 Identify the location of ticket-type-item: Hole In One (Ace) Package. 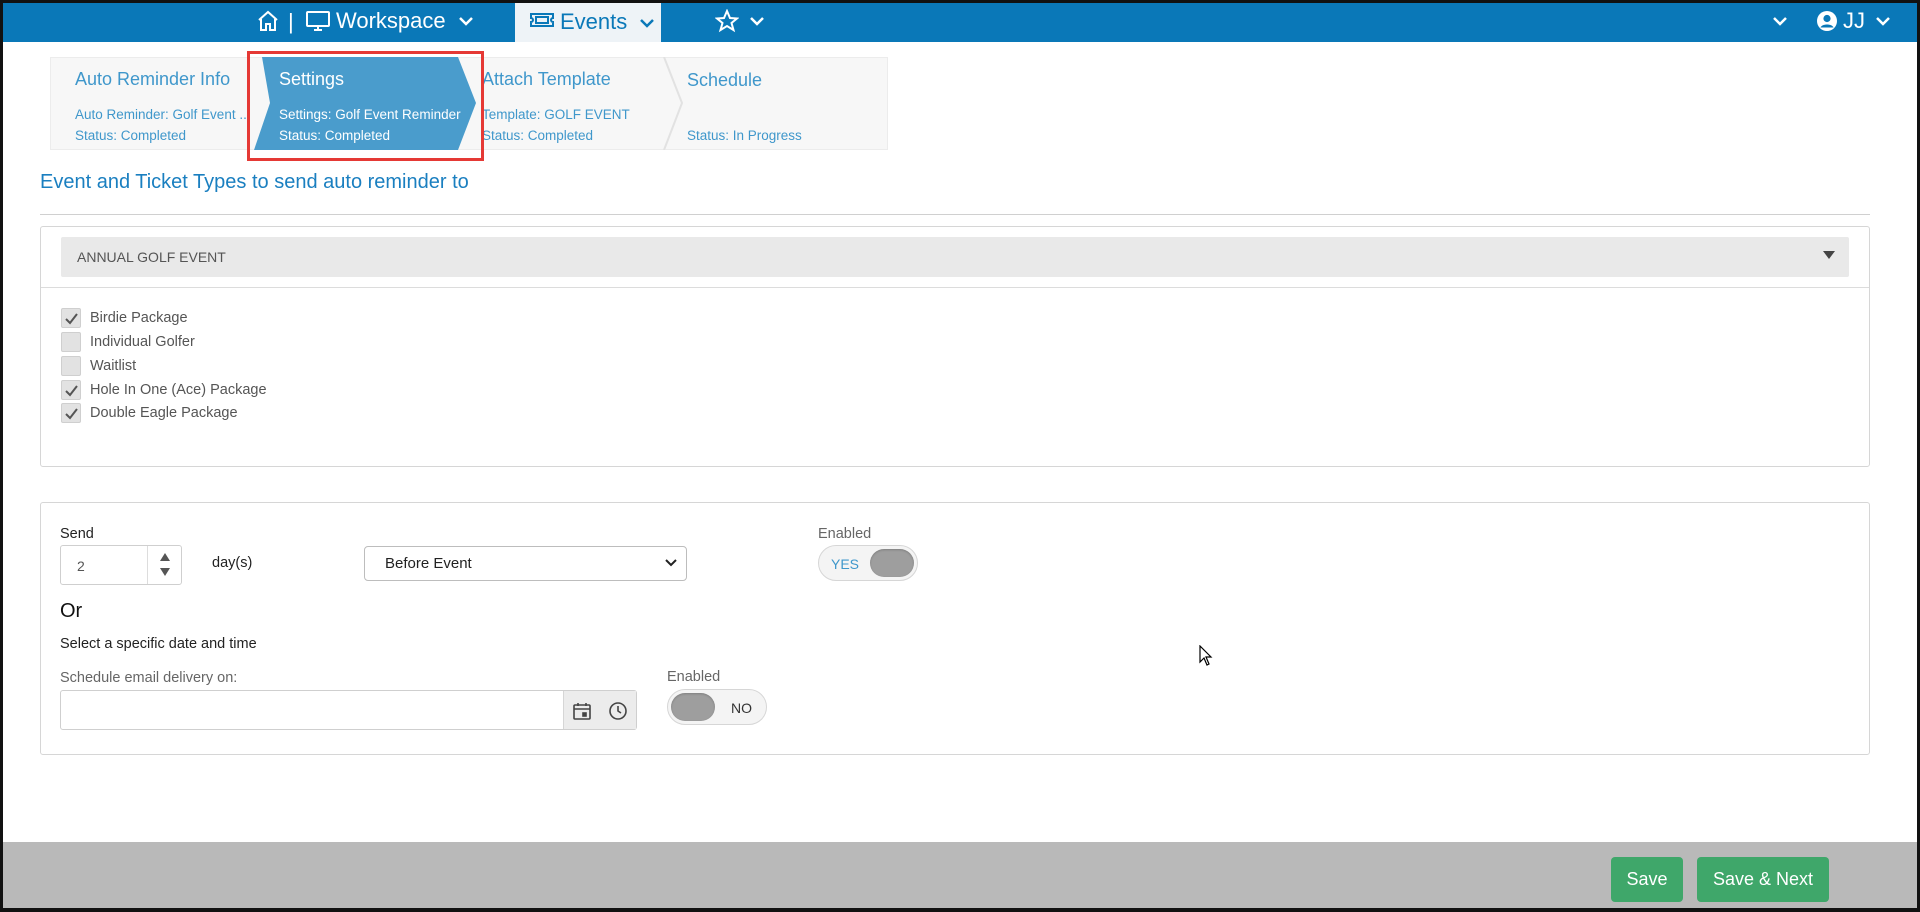
(164, 390).